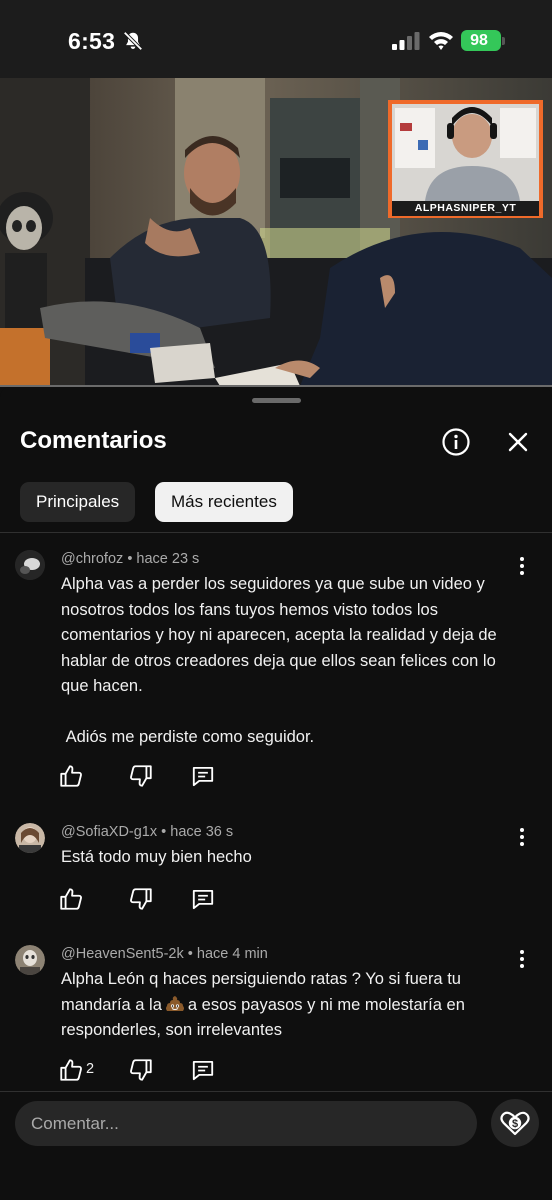  I want to click on comment-time: hace 23 s, so click(168, 559).